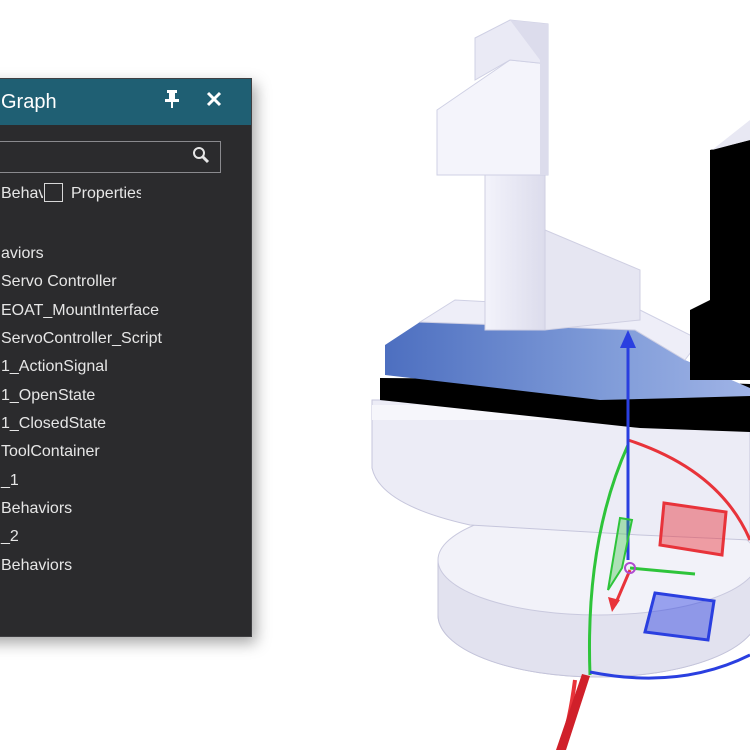 Image resolution: width=750 pixels, height=750 pixels. What do you see at coordinates (59, 282) in the screenshot?
I see `tree-item: Servo Controller` at bounding box center [59, 282].